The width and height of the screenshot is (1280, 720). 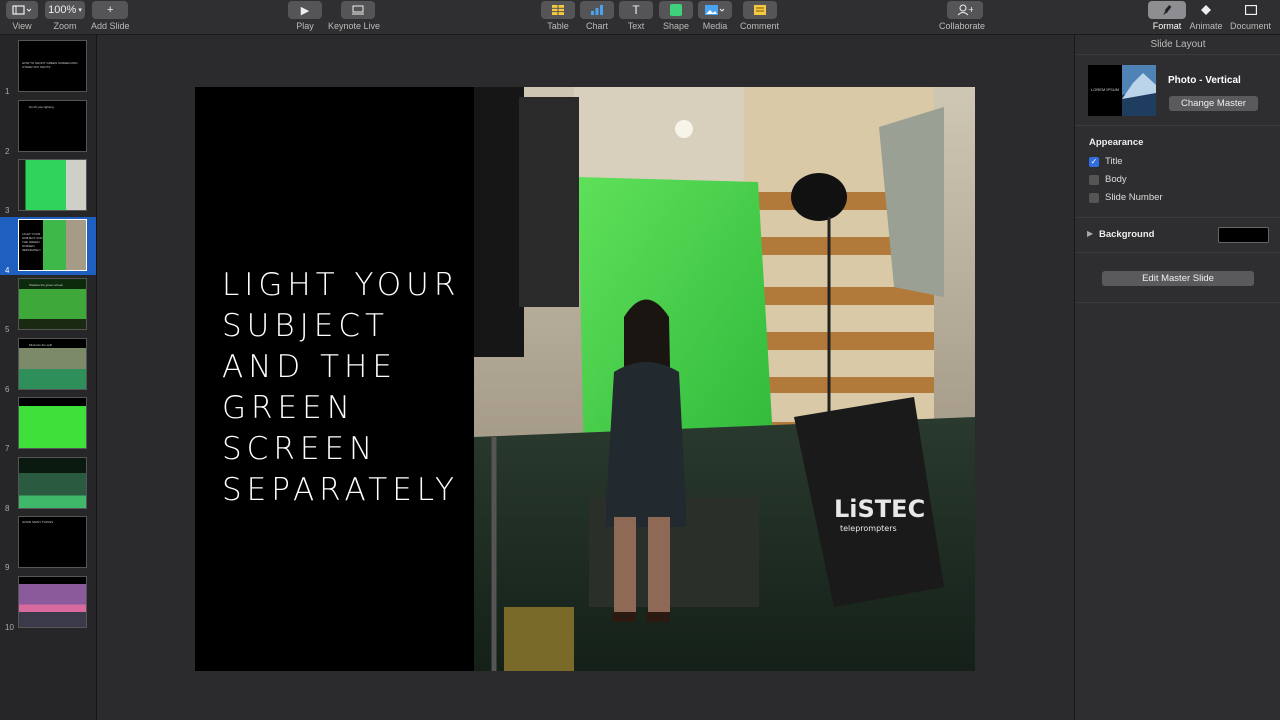 What do you see at coordinates (305, 26) in the screenshot?
I see `play-label: Play` at bounding box center [305, 26].